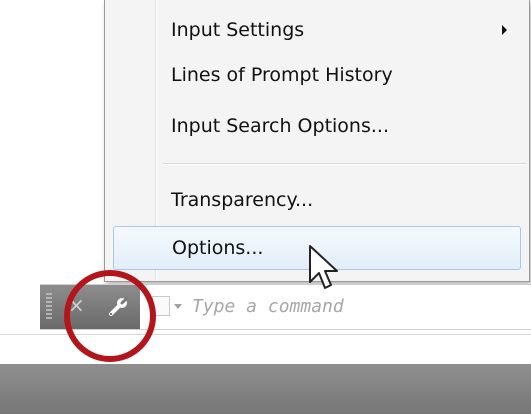 This screenshot has height=414, width=531. Describe the element at coordinates (282, 75) in the screenshot. I see `menu-item-label: Lines of Prompt History` at that location.